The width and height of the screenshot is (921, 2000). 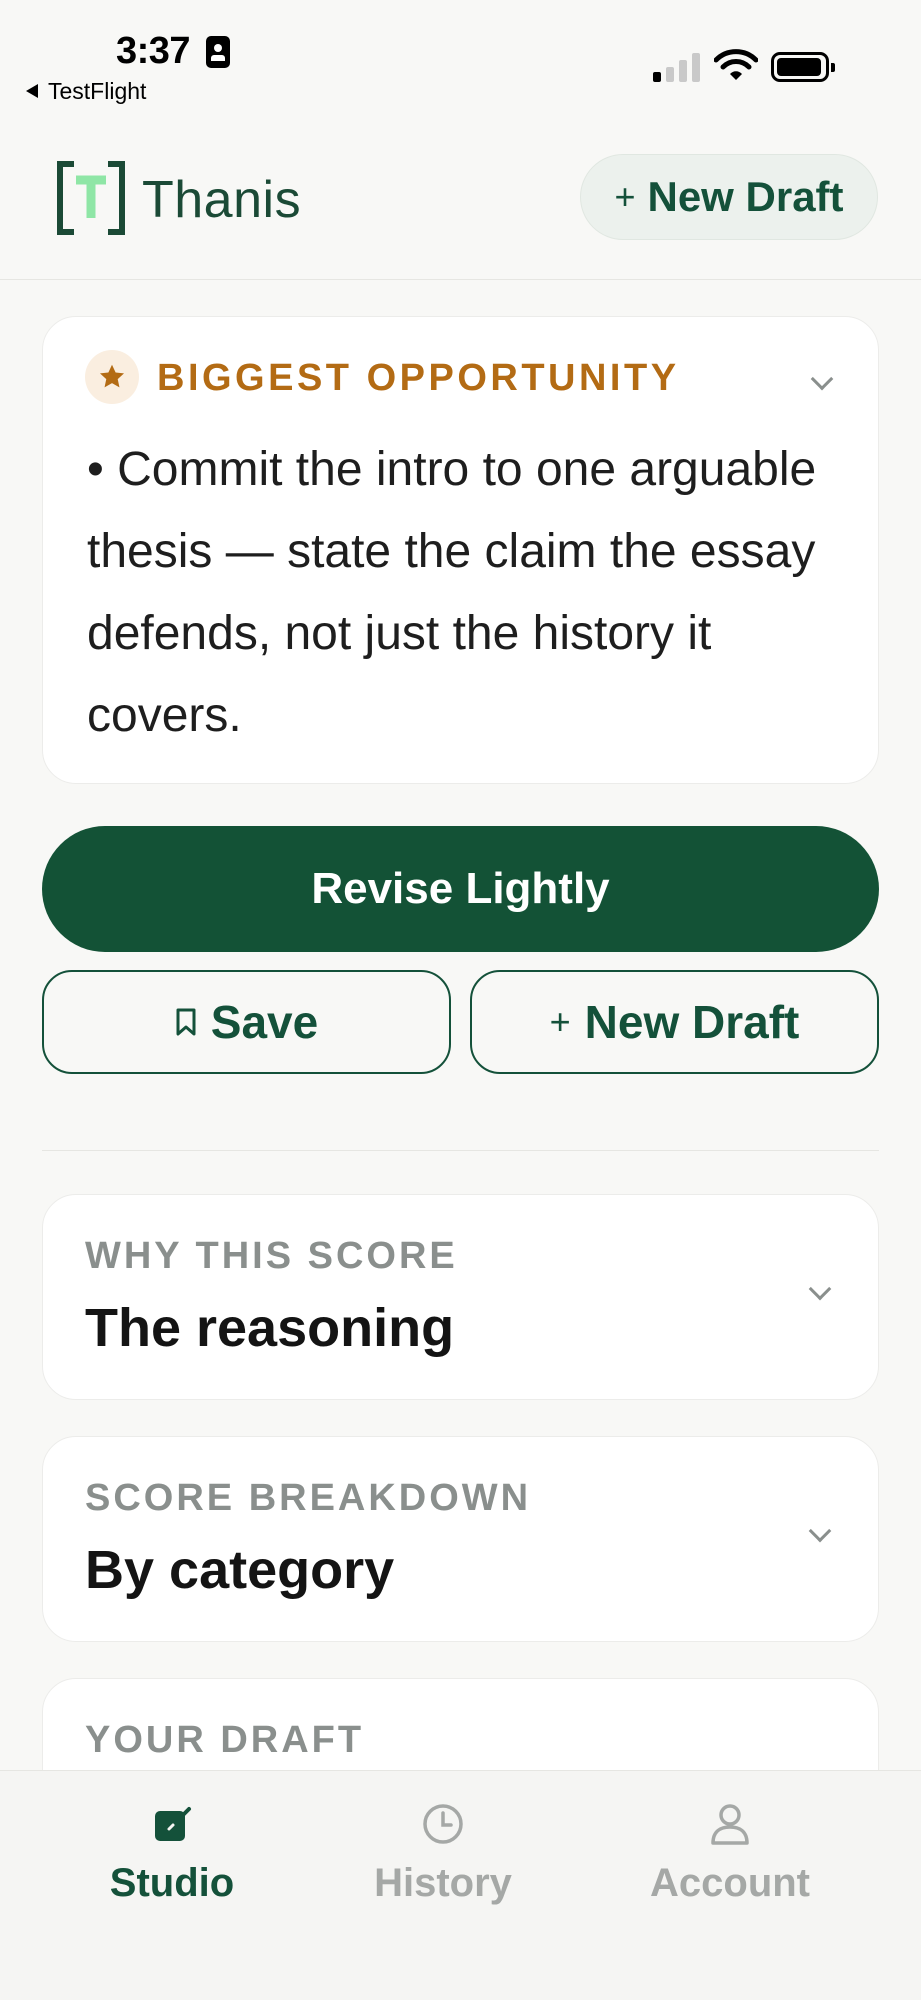 I want to click on section-label: YOUR DRAFT, so click(x=224, y=1740).